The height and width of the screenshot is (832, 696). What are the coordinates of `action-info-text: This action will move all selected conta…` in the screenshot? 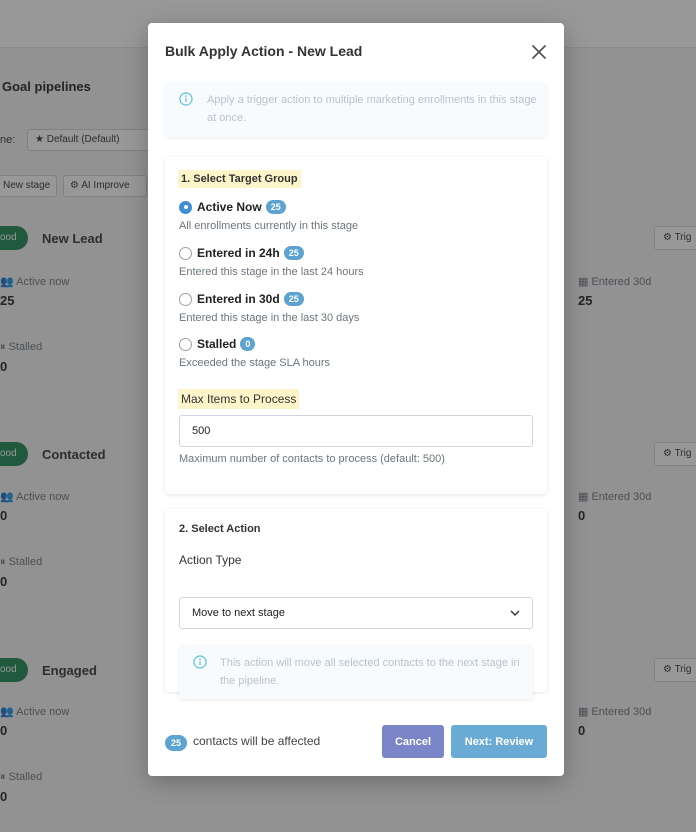 It's located at (370, 672).